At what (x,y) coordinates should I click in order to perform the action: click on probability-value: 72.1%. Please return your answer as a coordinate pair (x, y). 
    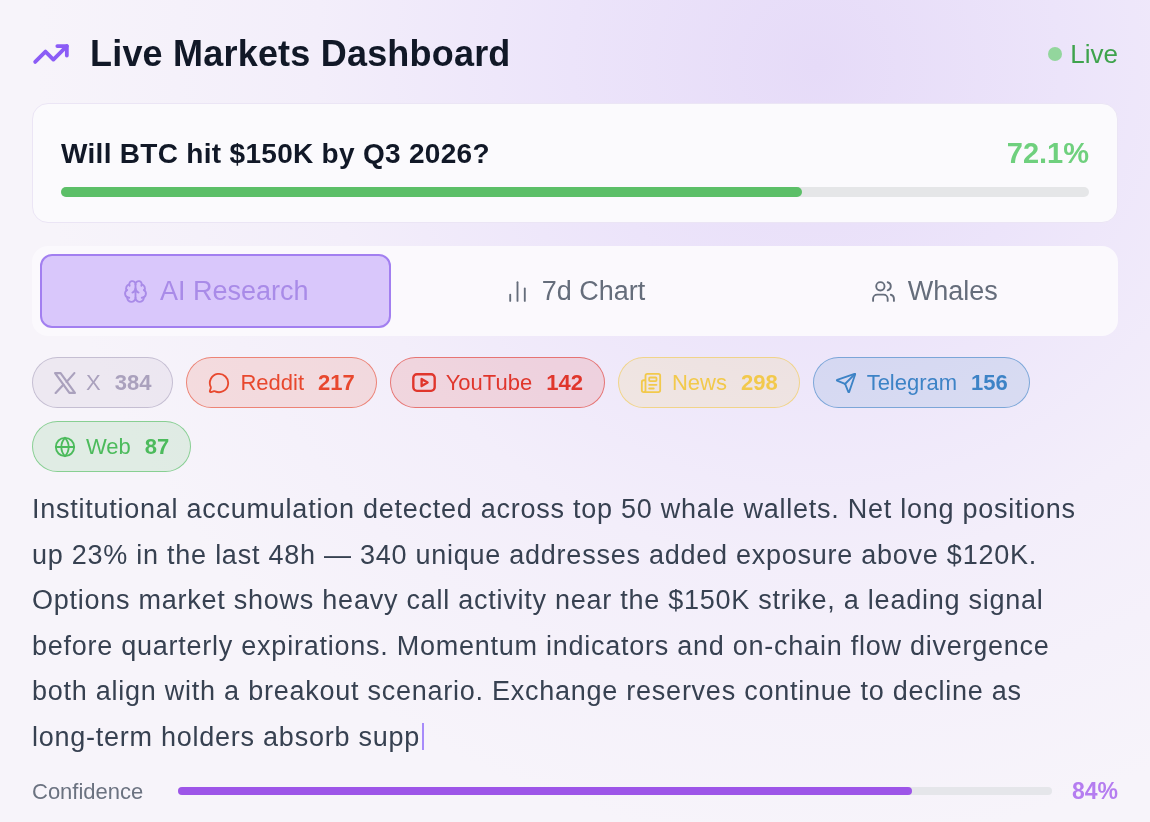
    Looking at the image, I should click on (1047, 154).